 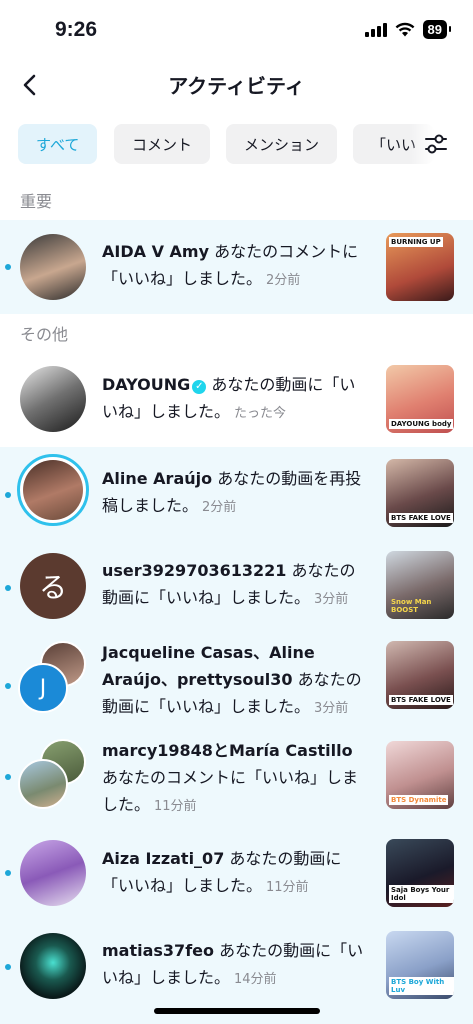 I want to click on header: アクティビティ, so click(x=236, y=85).